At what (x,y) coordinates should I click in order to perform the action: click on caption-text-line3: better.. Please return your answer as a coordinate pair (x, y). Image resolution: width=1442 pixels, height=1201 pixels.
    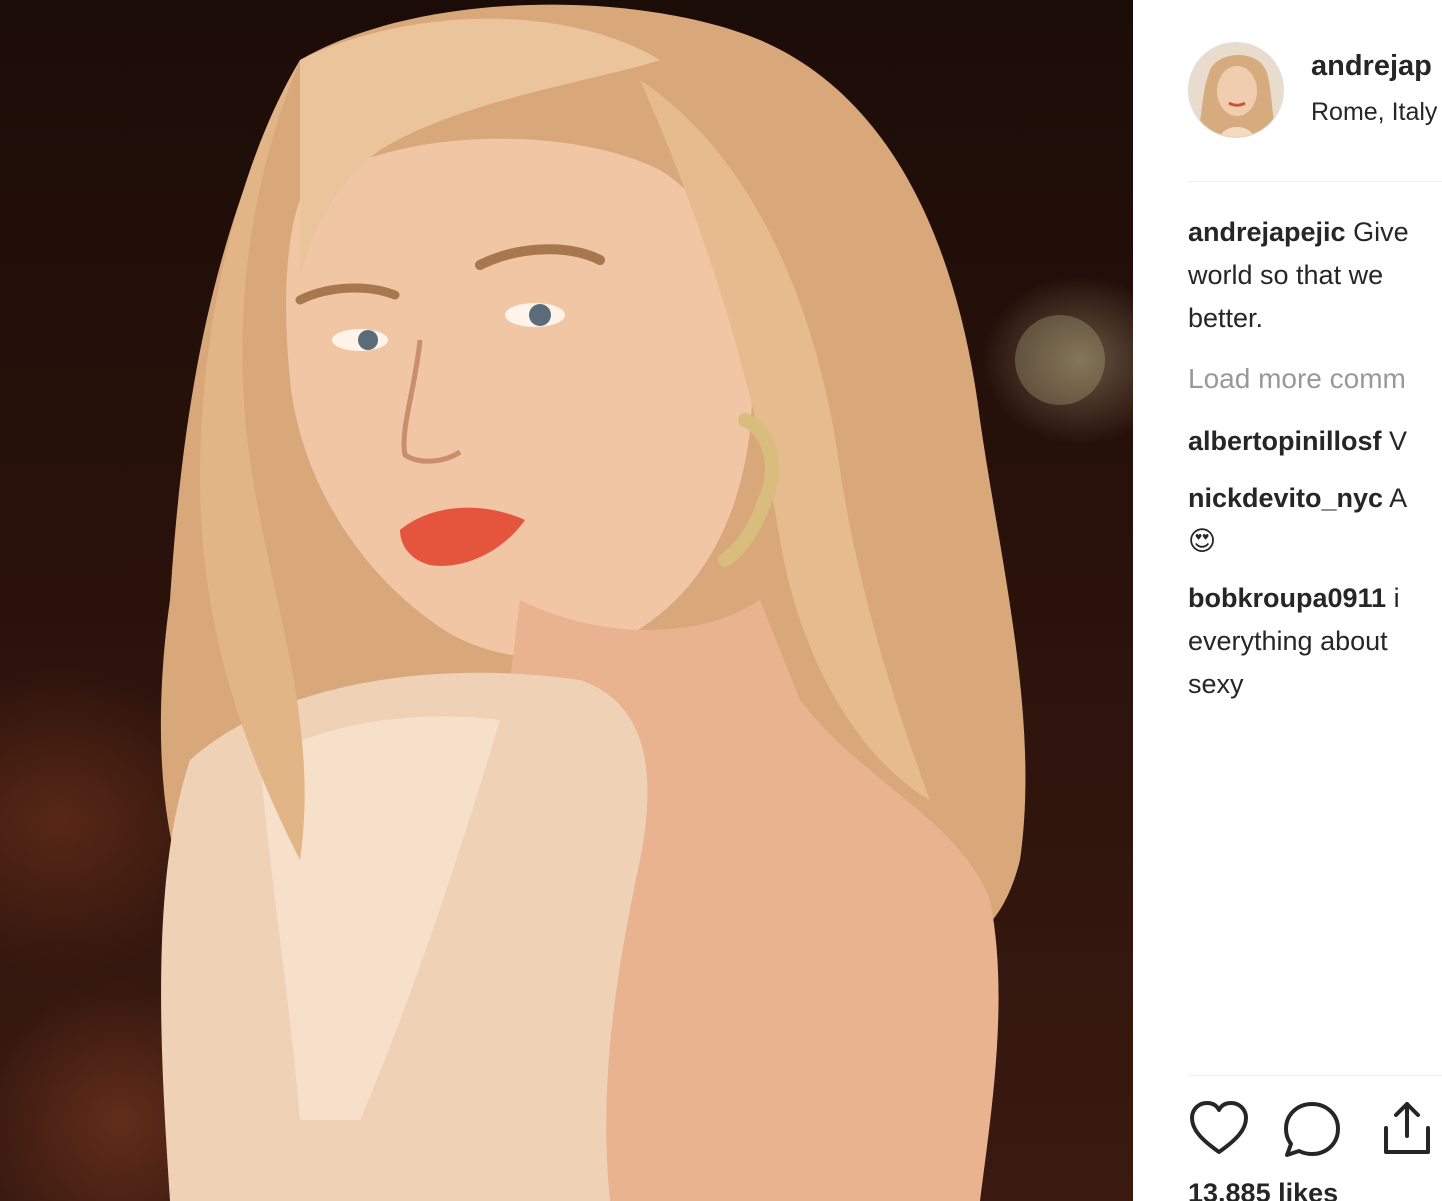
    Looking at the image, I should click on (1226, 318).